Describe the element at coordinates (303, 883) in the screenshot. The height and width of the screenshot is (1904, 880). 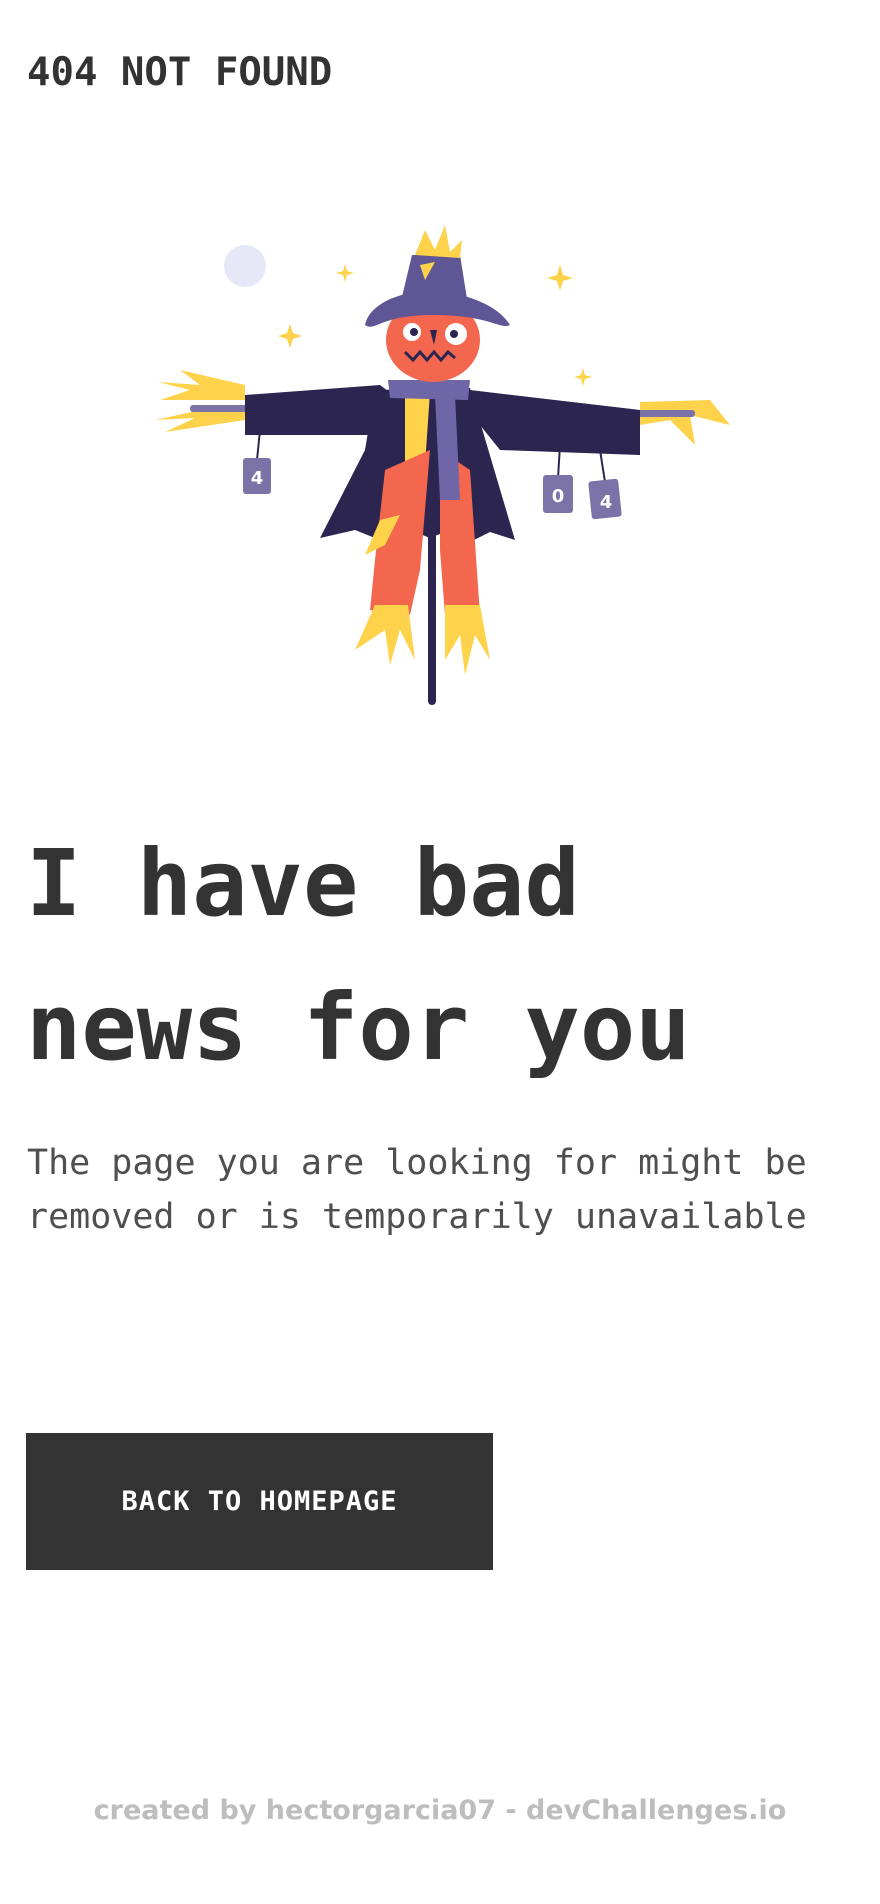
I see `headline-line-1: I have bad` at that location.